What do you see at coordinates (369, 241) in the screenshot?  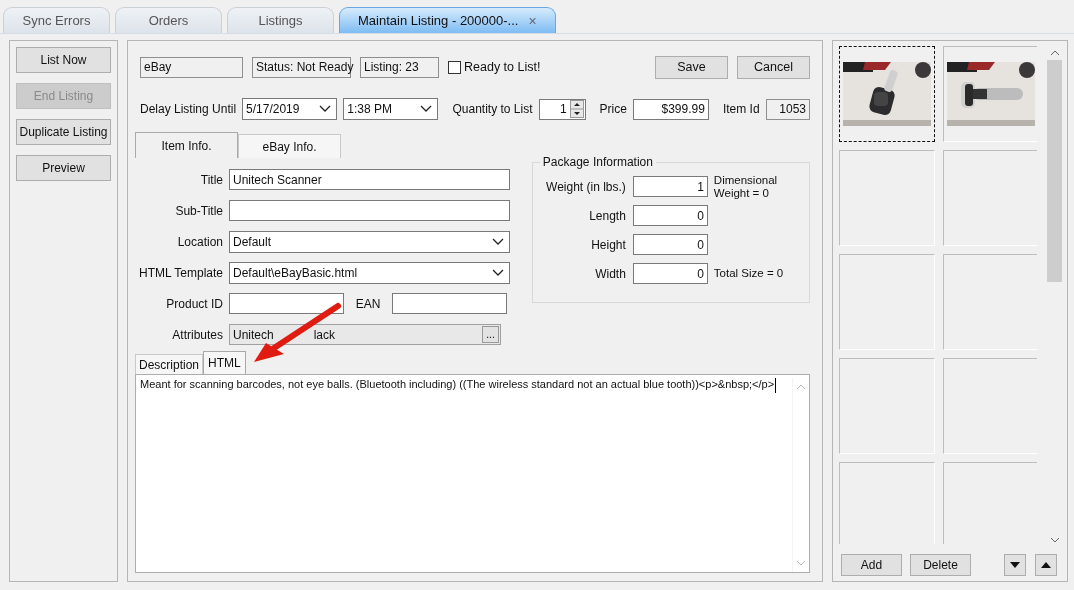 I see `dropdown: Default` at bounding box center [369, 241].